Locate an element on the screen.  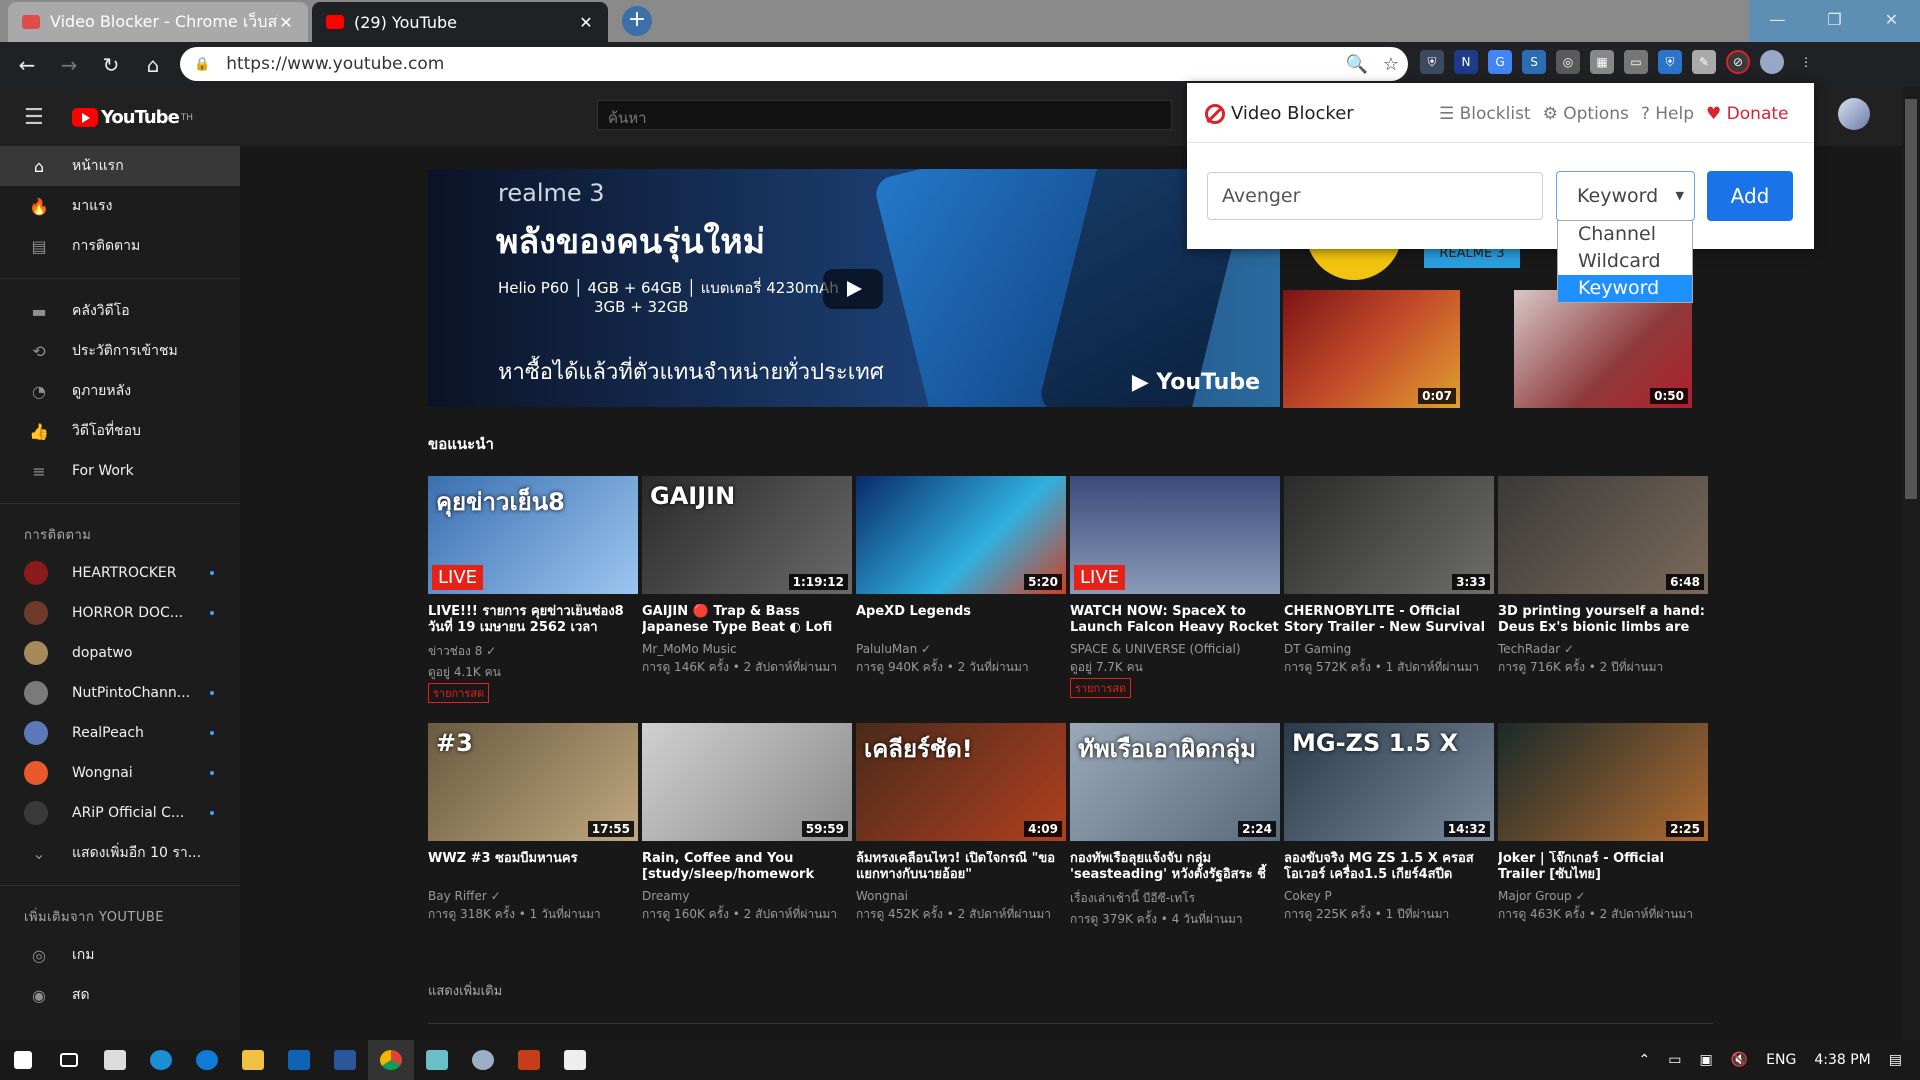
outlook-icon is located at coordinates (299, 1060).